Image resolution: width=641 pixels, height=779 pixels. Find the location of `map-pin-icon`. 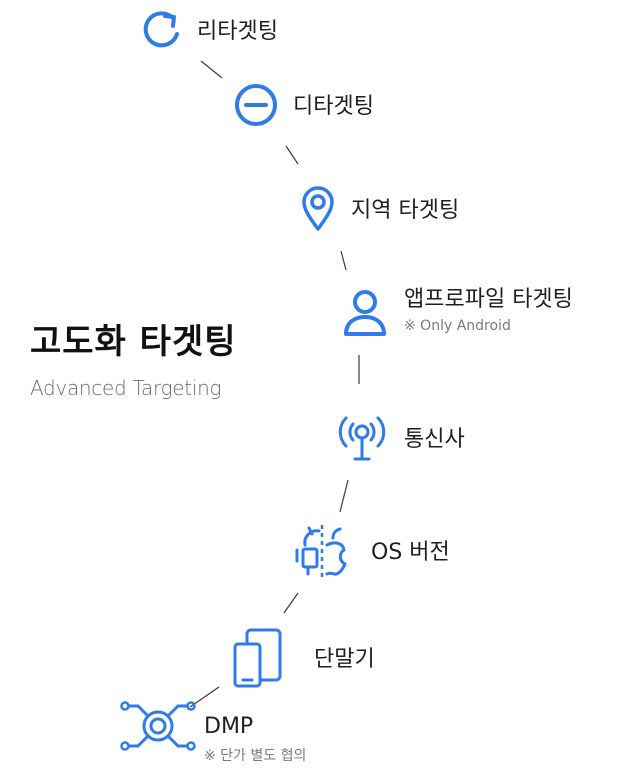

map-pin-icon is located at coordinates (318, 211).